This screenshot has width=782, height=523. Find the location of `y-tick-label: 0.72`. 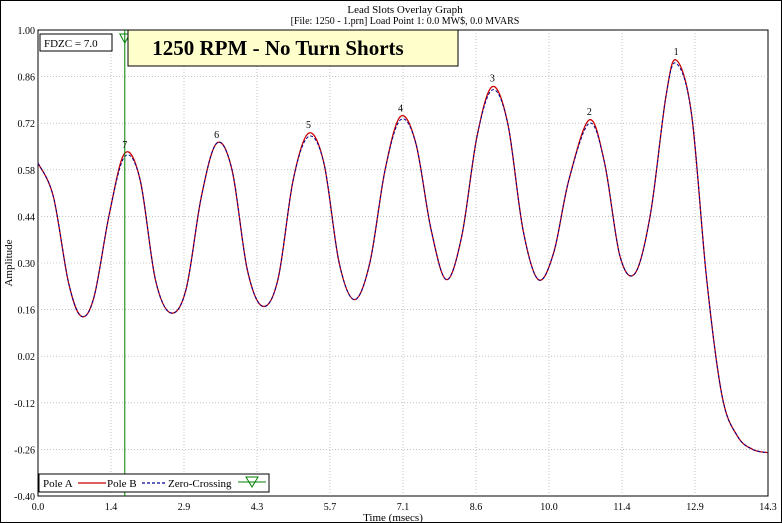

y-tick-label: 0.72 is located at coordinates (27, 124).